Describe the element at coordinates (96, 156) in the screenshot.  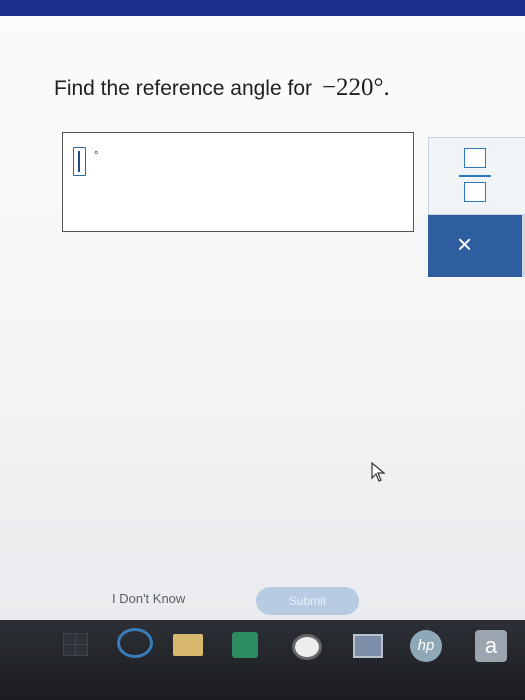
I see `degree-symbol: °` at that location.